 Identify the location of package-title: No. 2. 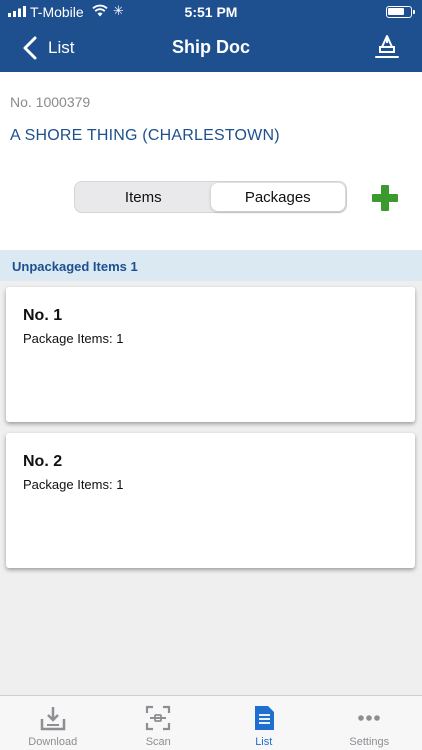
(43, 461).